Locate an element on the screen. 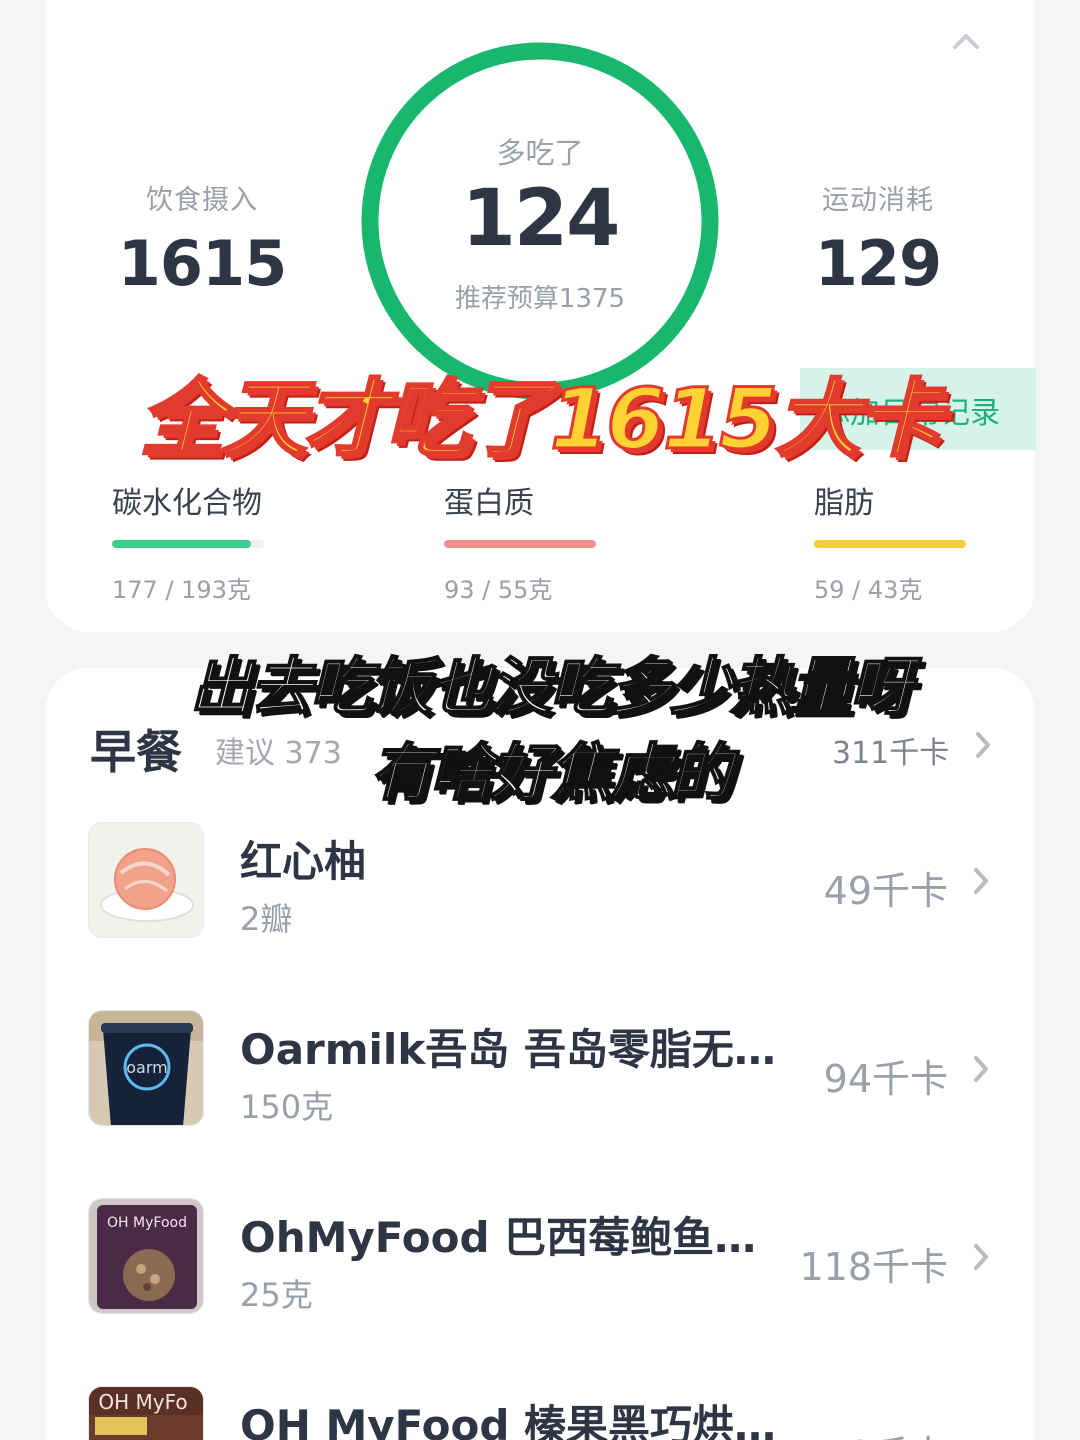 The width and height of the screenshot is (1080, 1440). intake-value: 1615 is located at coordinates (202, 263).